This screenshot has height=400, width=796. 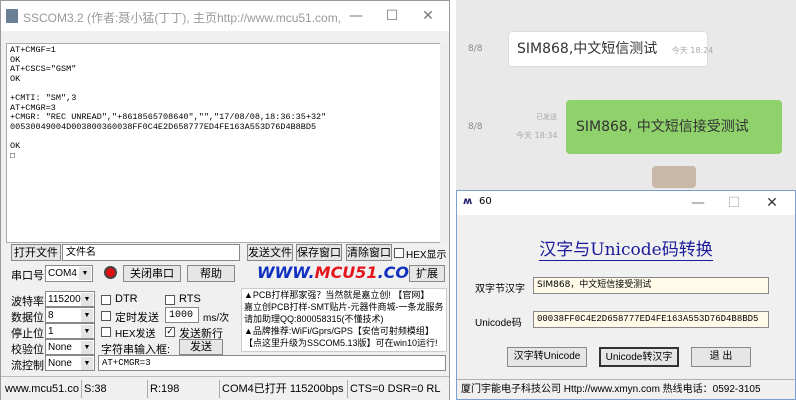 What do you see at coordinates (60, 347) in the screenshot?
I see `parity-value: None` at bounding box center [60, 347].